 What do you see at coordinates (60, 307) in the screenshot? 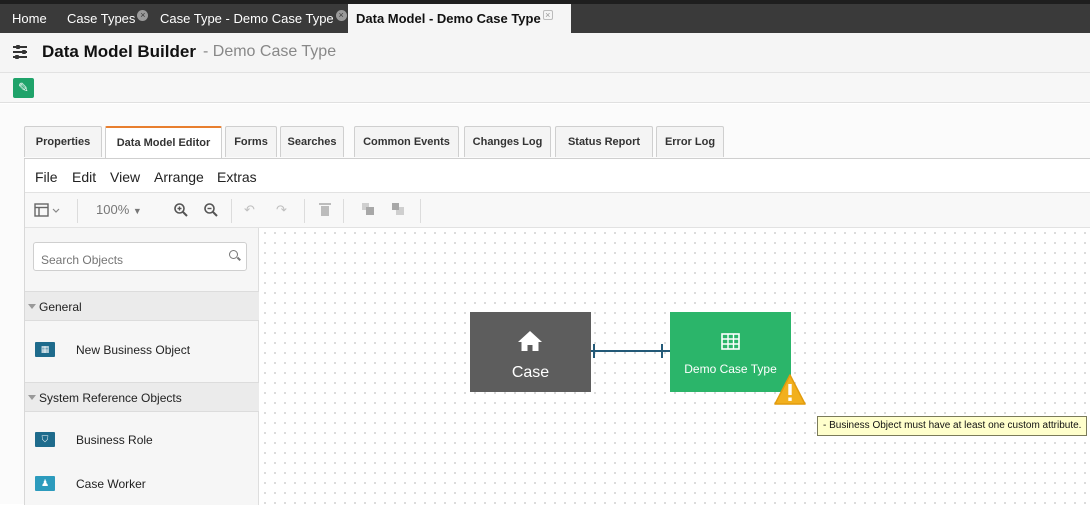
I see `section-label: General` at bounding box center [60, 307].